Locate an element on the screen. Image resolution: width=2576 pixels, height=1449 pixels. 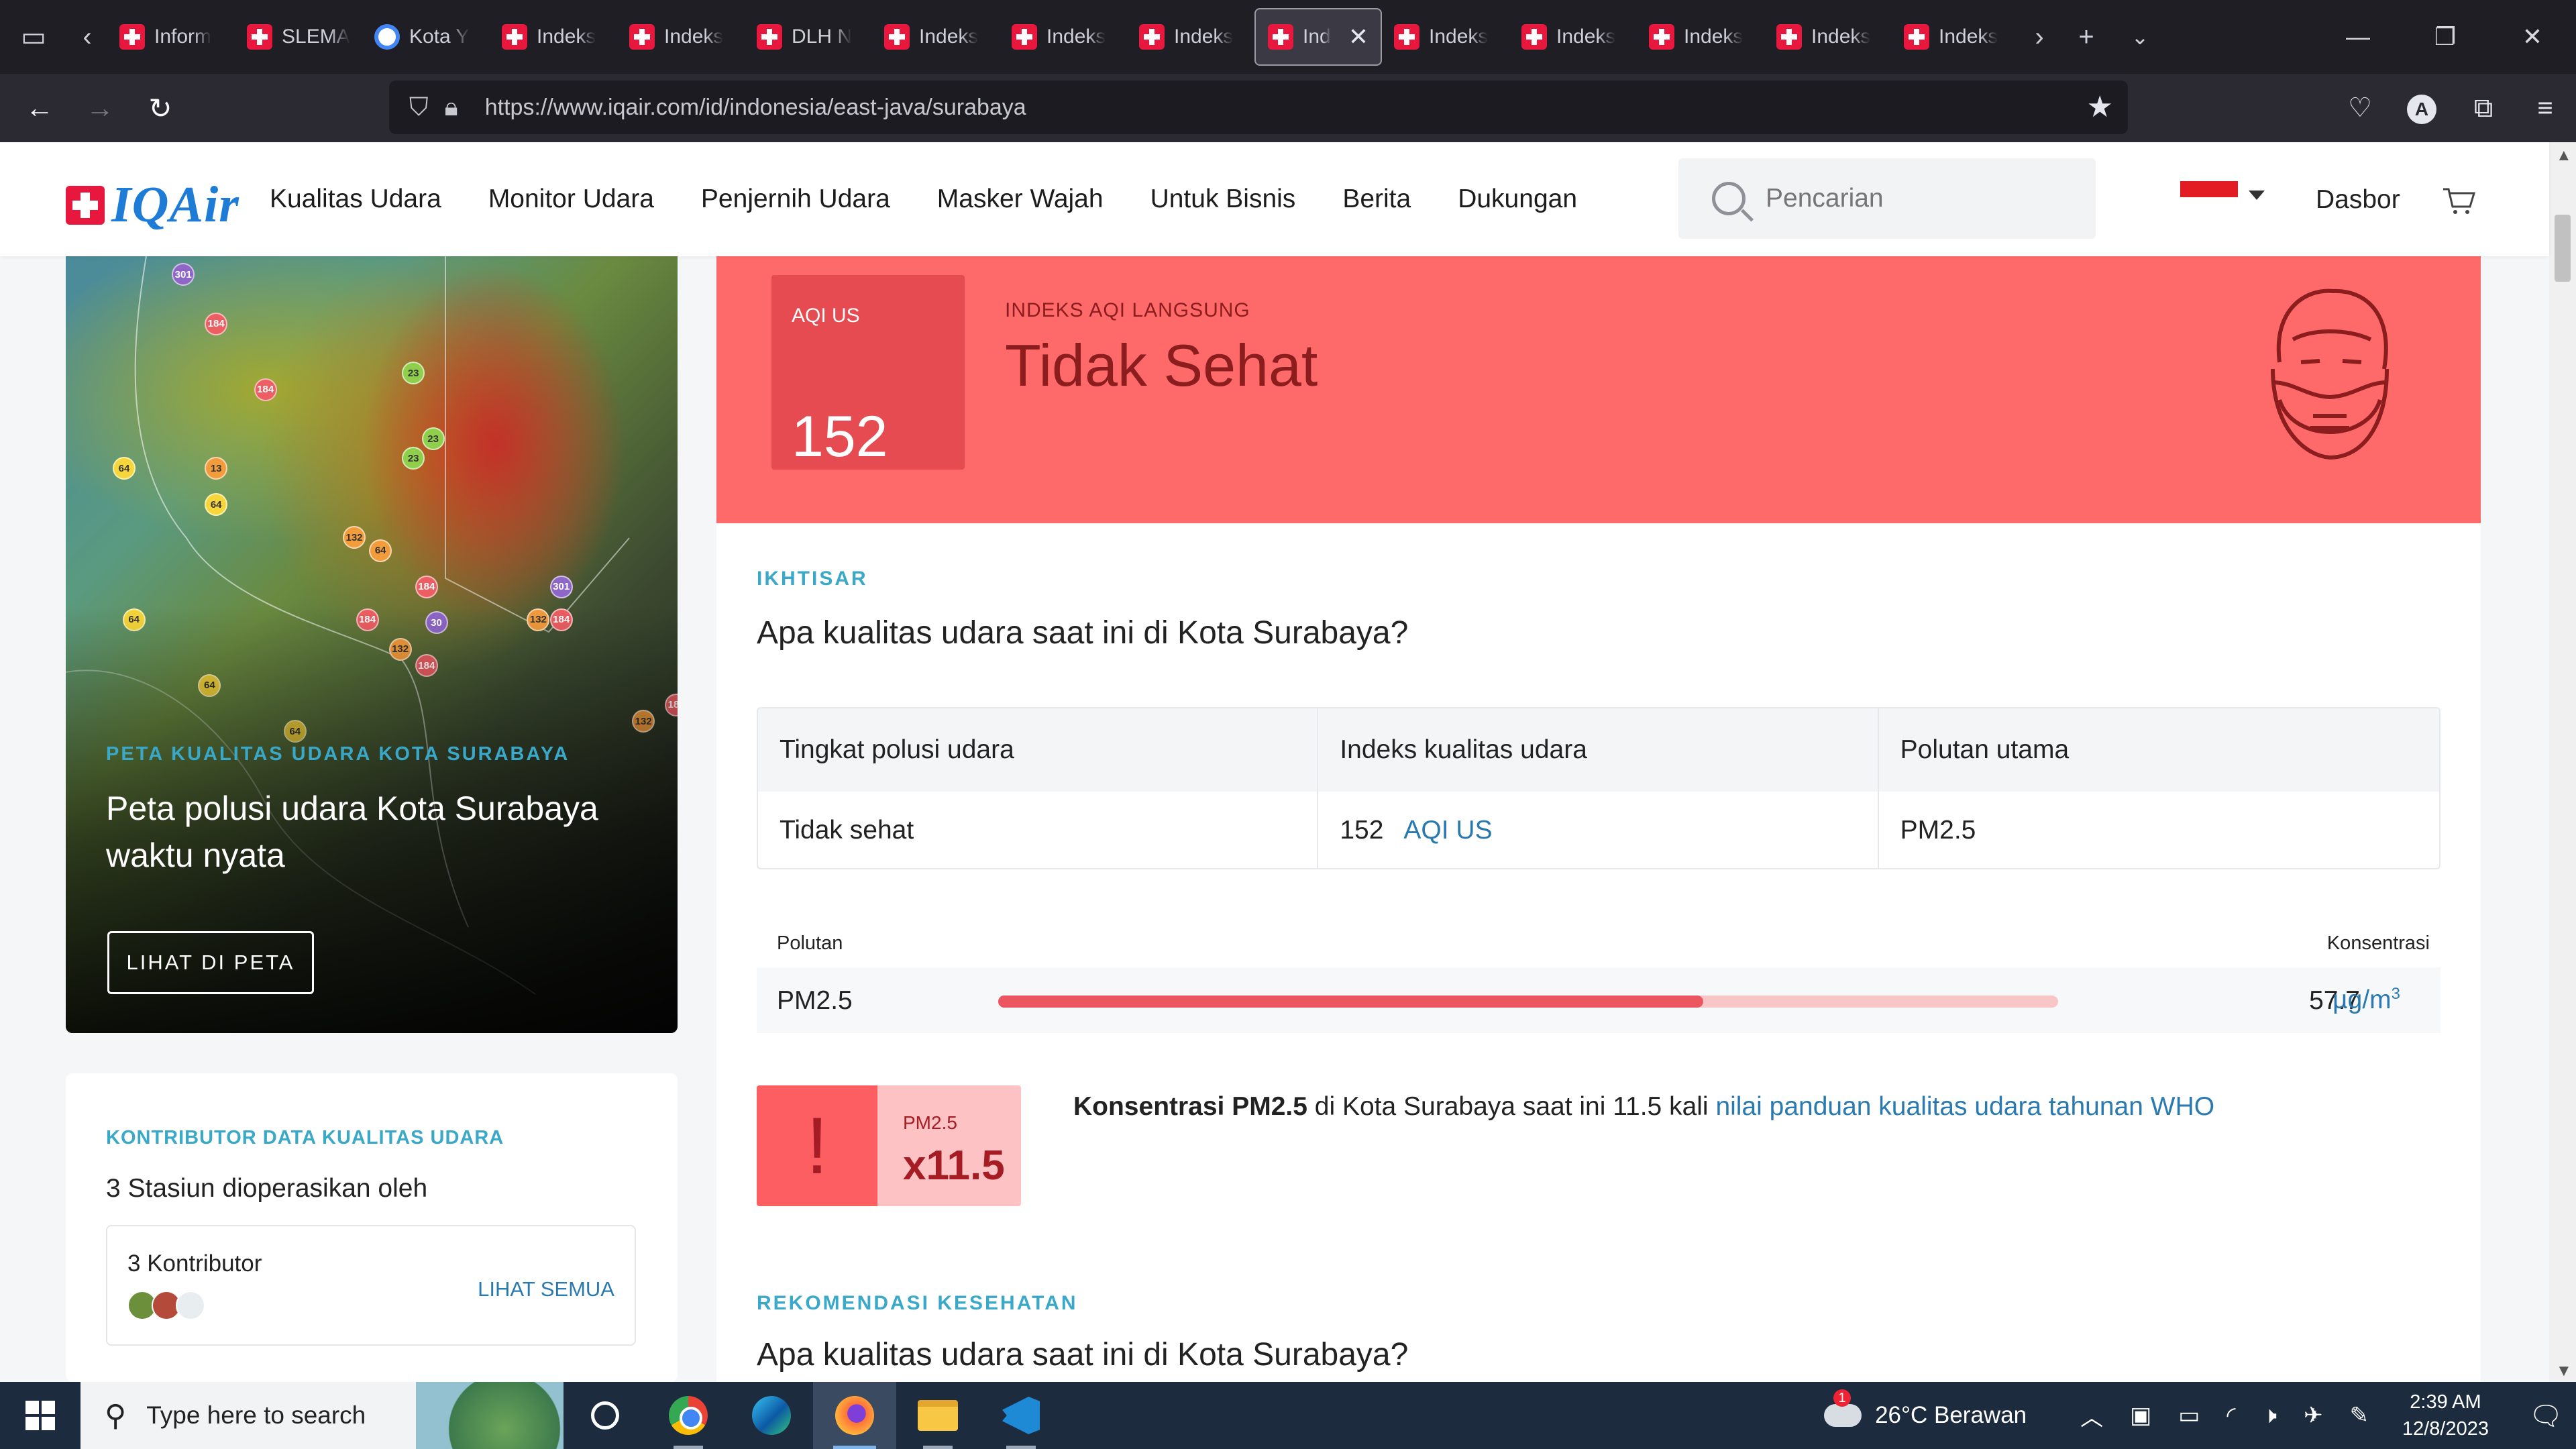
extensions-icon: ⧉ is located at coordinates (2483, 108).